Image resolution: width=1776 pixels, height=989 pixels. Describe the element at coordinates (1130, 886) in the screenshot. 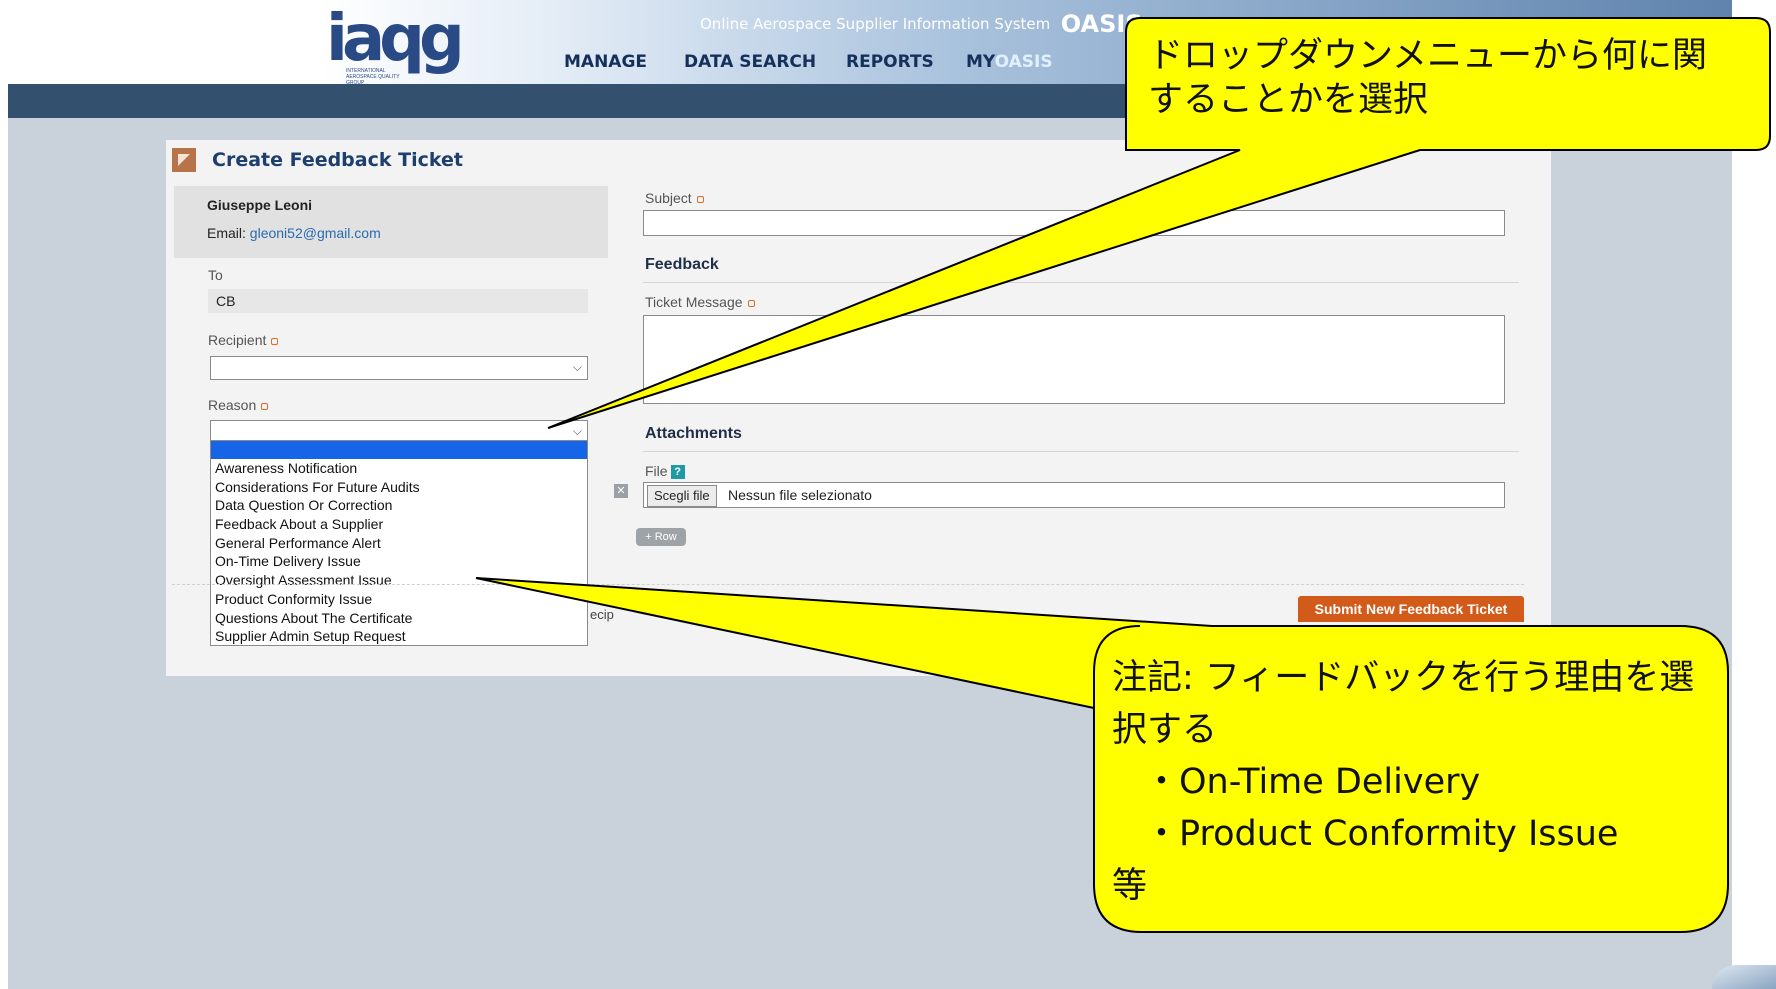

I see `callout-bottom-line-end: 等` at that location.